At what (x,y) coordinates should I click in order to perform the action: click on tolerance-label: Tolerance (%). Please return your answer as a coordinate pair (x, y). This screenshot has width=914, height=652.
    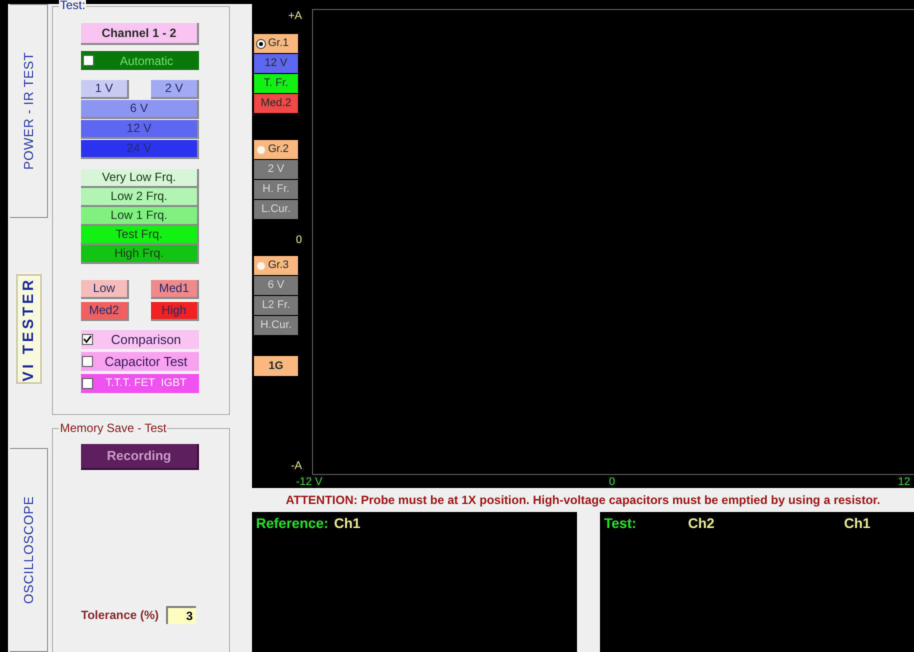
    Looking at the image, I should click on (120, 615).